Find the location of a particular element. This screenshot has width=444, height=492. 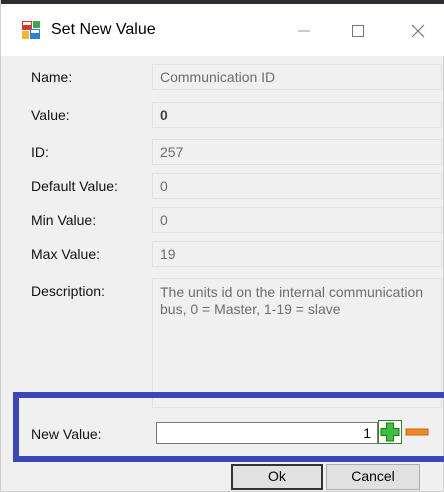

value-field: 0 is located at coordinates (297, 115).